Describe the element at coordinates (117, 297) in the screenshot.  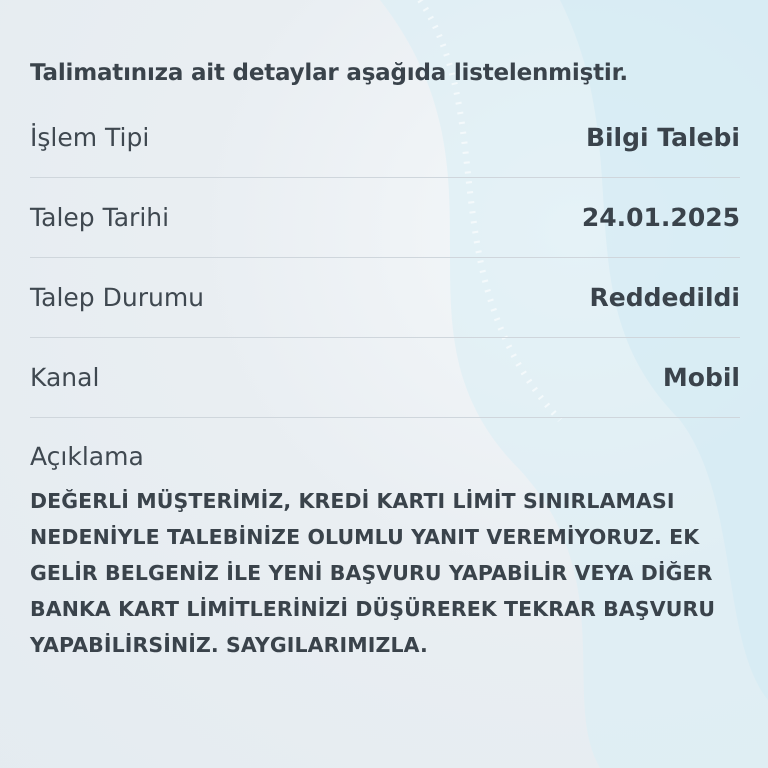
I see `detail-label: Talep Durumu` at that location.